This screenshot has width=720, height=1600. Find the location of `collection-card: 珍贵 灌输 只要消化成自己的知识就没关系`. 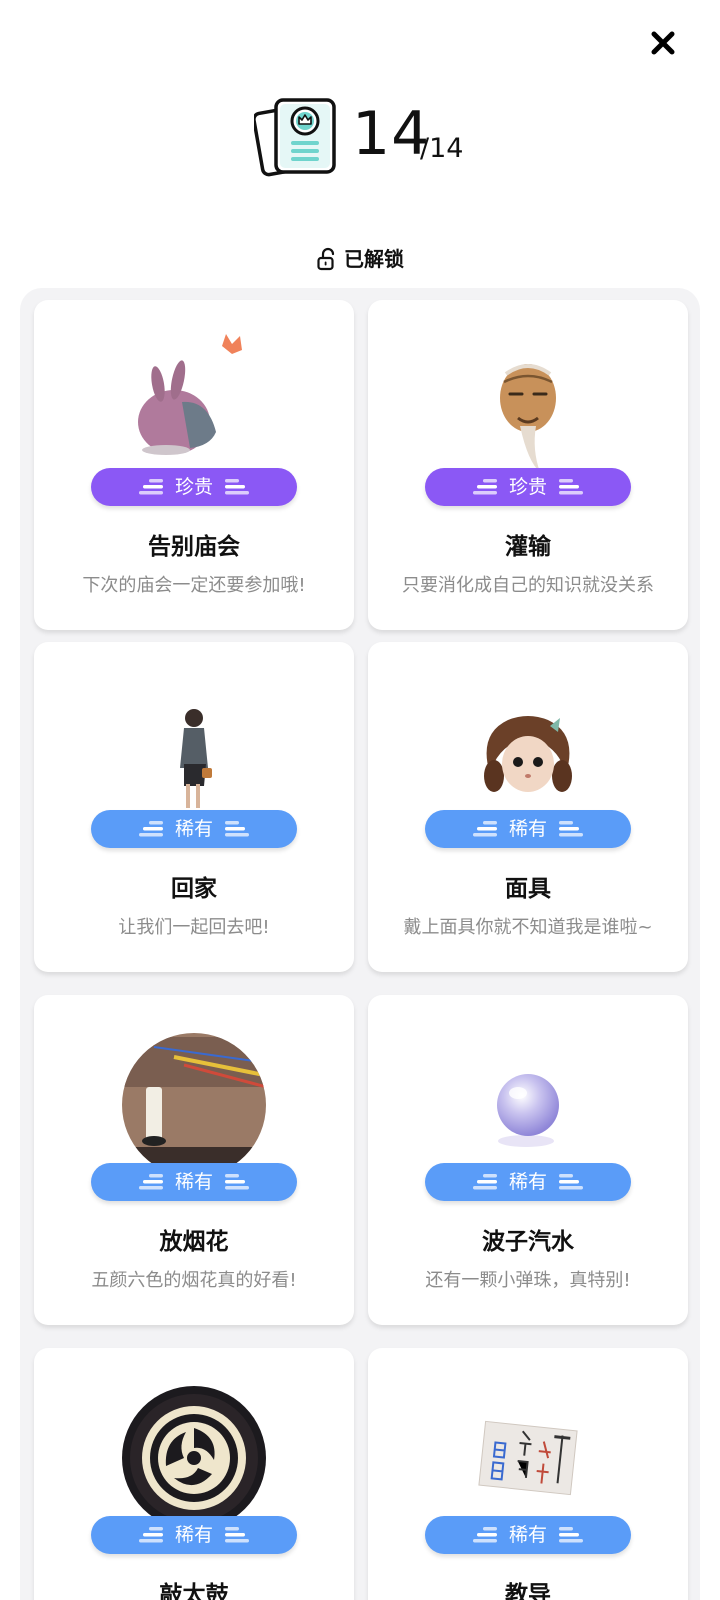

collection-card: 珍贵 灌输 只要消化成自己的知识就没关系 is located at coordinates (528, 465).